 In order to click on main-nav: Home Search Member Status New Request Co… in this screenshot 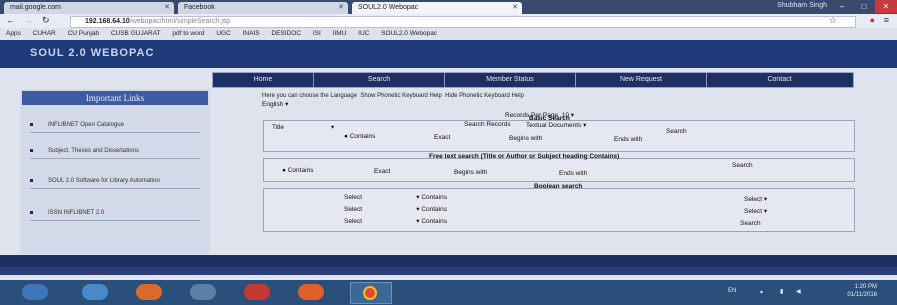, I will do `click(533, 80)`.